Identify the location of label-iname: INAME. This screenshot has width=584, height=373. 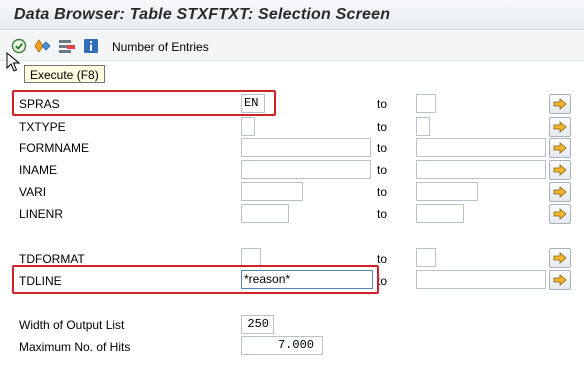
(38, 170).